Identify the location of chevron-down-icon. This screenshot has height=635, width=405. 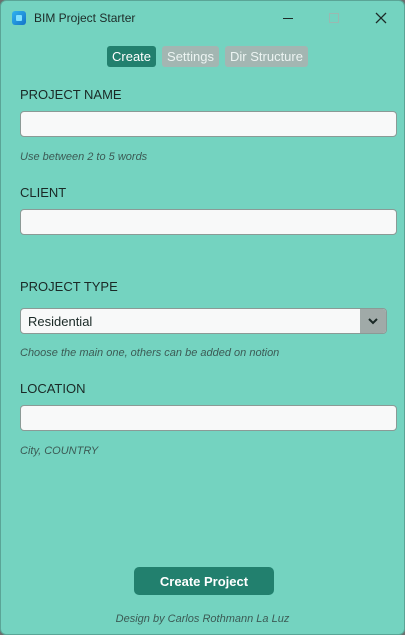
(373, 321).